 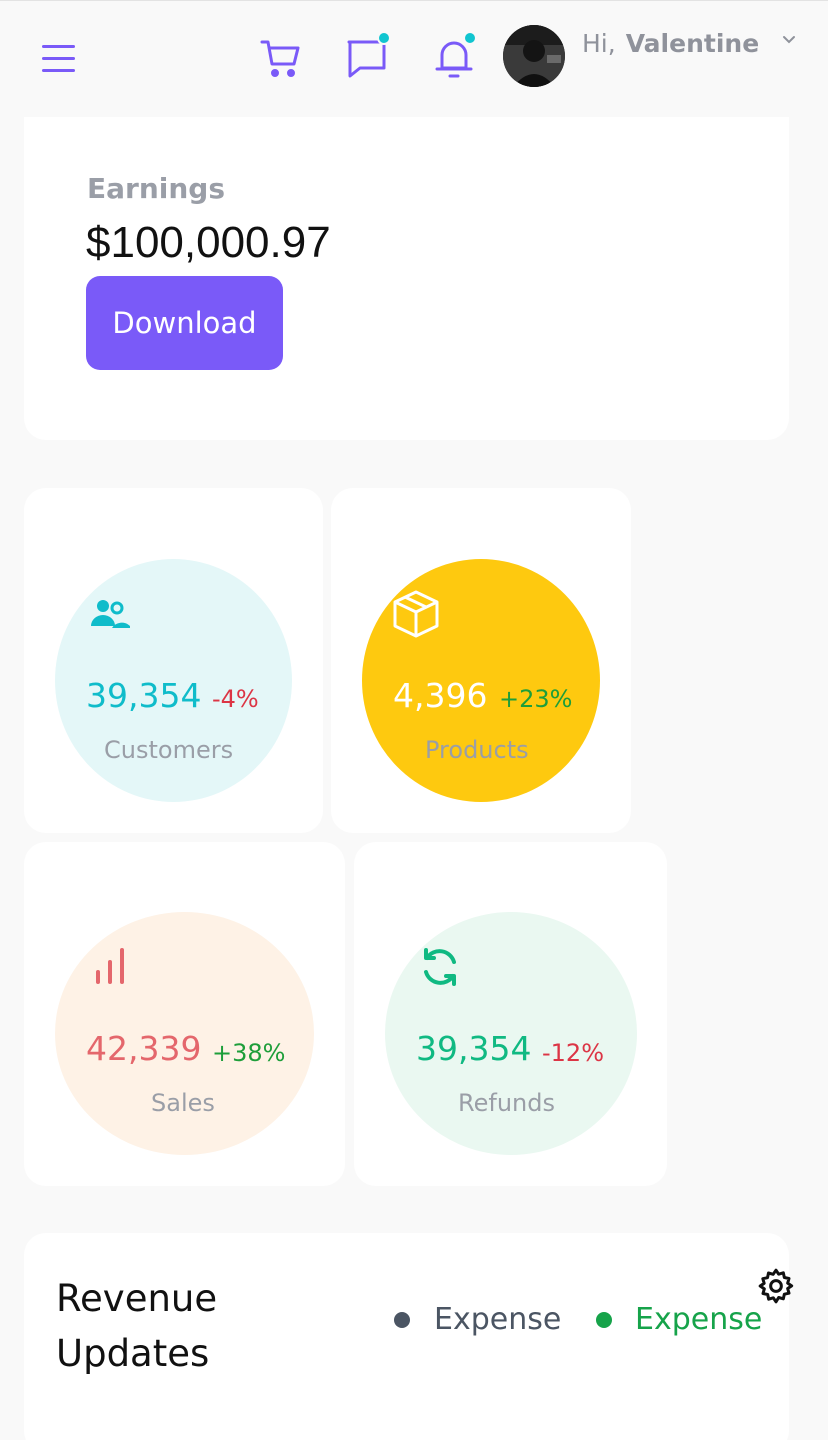 What do you see at coordinates (144, 695) in the screenshot?
I see `customers-value: 39,354` at bounding box center [144, 695].